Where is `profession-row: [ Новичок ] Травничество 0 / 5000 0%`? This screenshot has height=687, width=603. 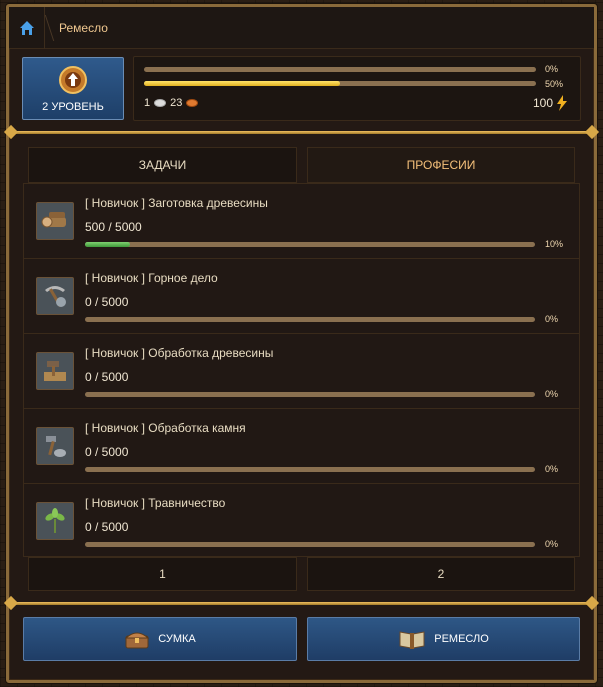 profession-row: [ Новичок ] Травничество 0 / 5000 0% is located at coordinates (301, 521).